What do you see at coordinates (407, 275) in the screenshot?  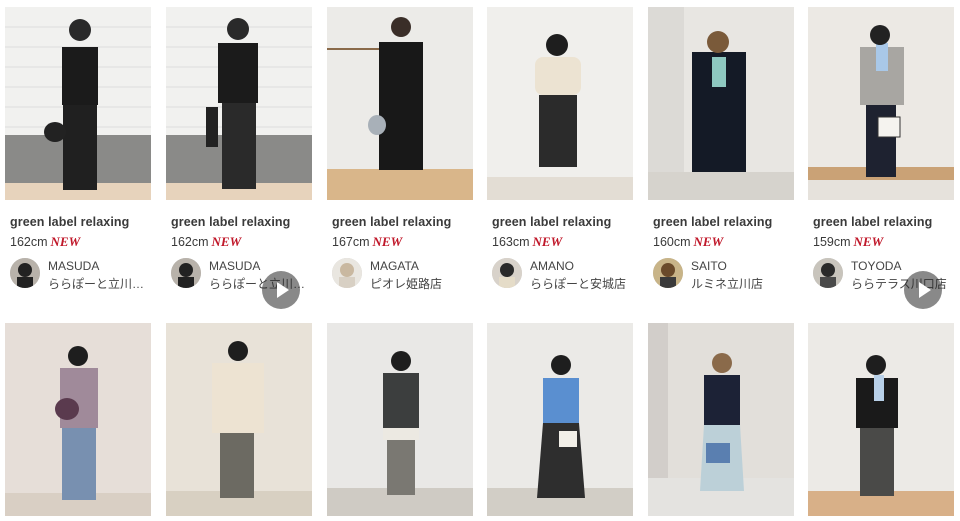 I see `staff-info: MAGATA ピオレ姫路店` at bounding box center [407, 275].